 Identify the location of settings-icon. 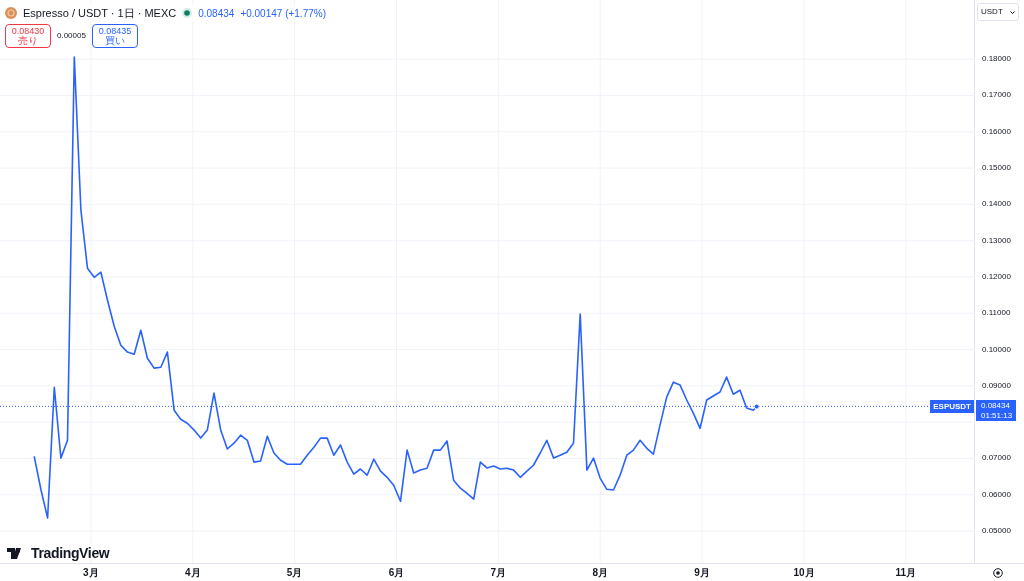
(998, 573).